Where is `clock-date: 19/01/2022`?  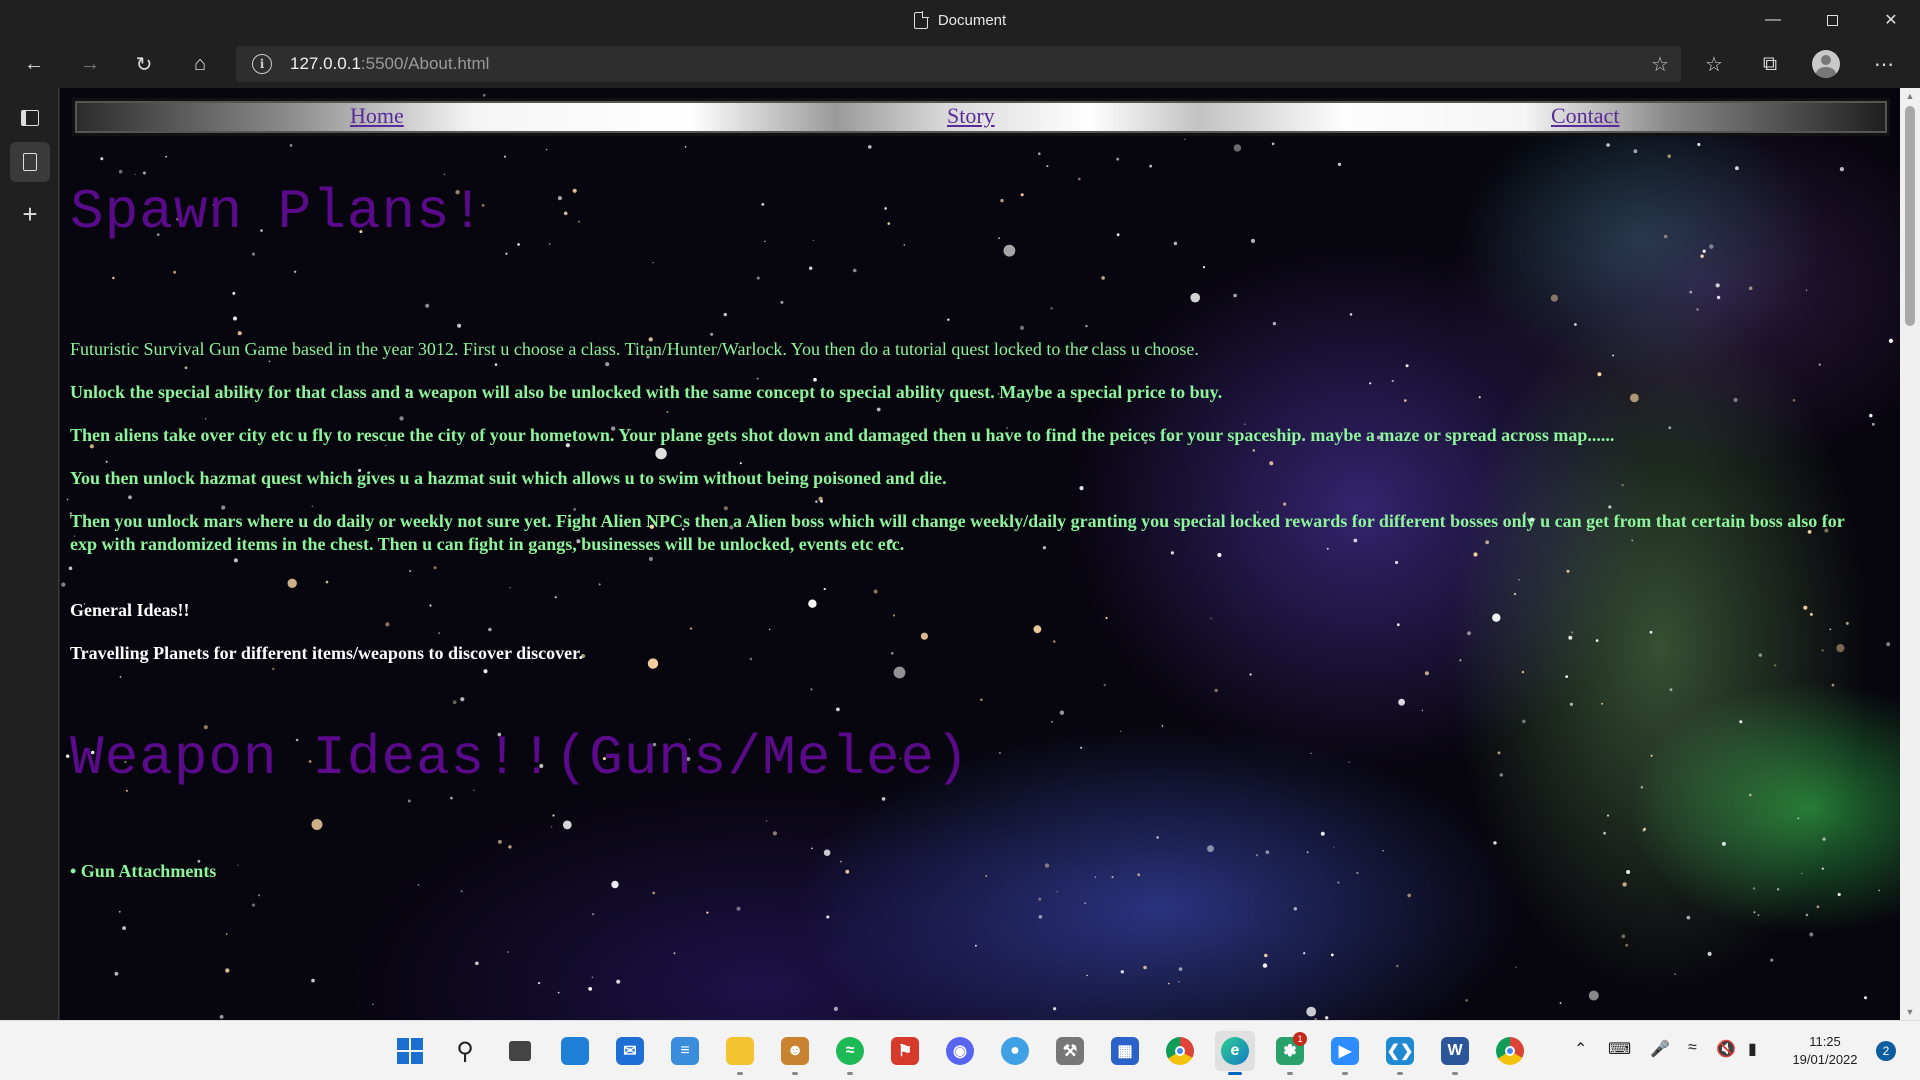
clock-date: 19/01/2022 is located at coordinates (1825, 1059).